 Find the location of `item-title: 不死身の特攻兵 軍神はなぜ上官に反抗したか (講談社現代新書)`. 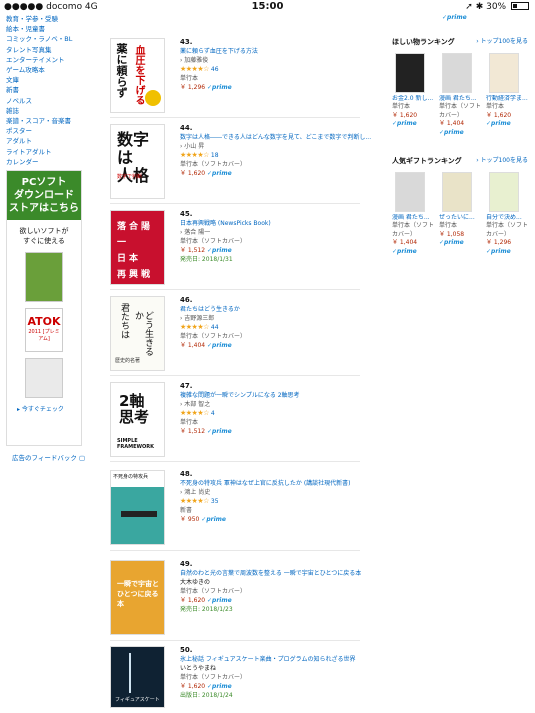

item-title: 不死身の特攻兵 軍神はなぜ上官に反抗したか (講談社現代新書) is located at coordinates (280, 483).